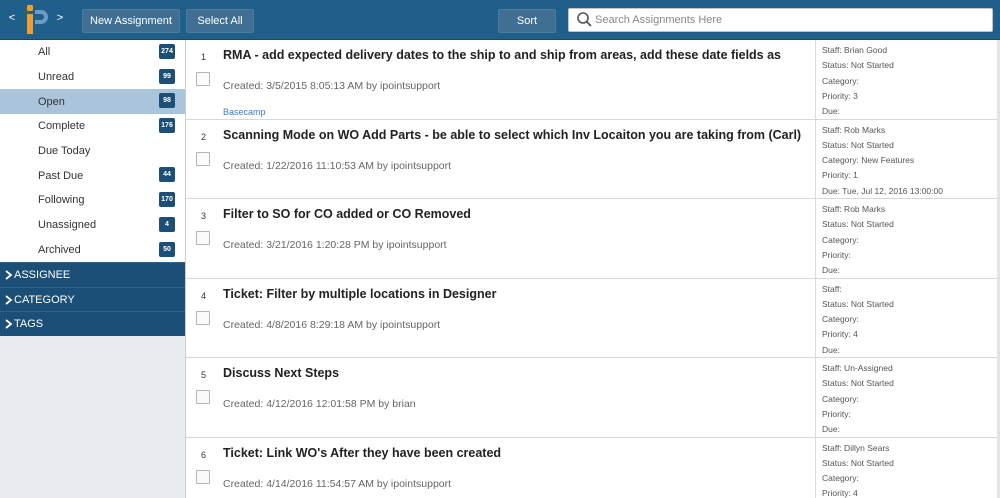 This screenshot has height=498, width=1000. What do you see at coordinates (131, 21) in the screenshot?
I see `new-assignment-button: New Assignment` at bounding box center [131, 21].